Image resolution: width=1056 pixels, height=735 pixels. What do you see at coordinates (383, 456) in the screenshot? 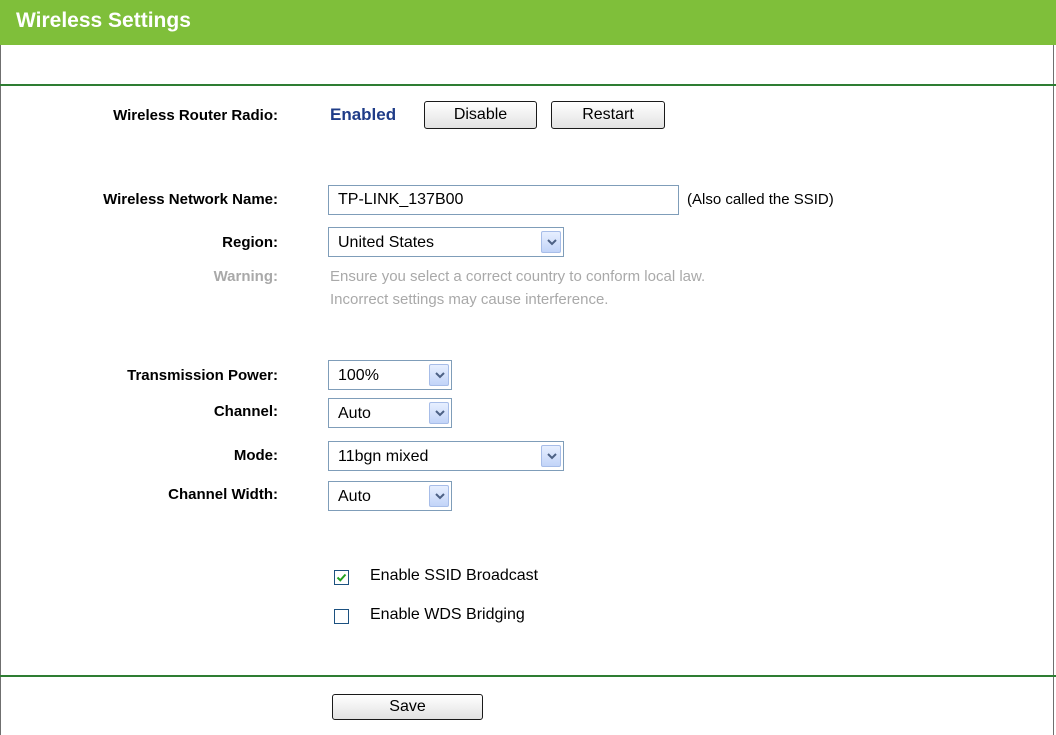
I see `mode-value: 11bgn mixed` at bounding box center [383, 456].